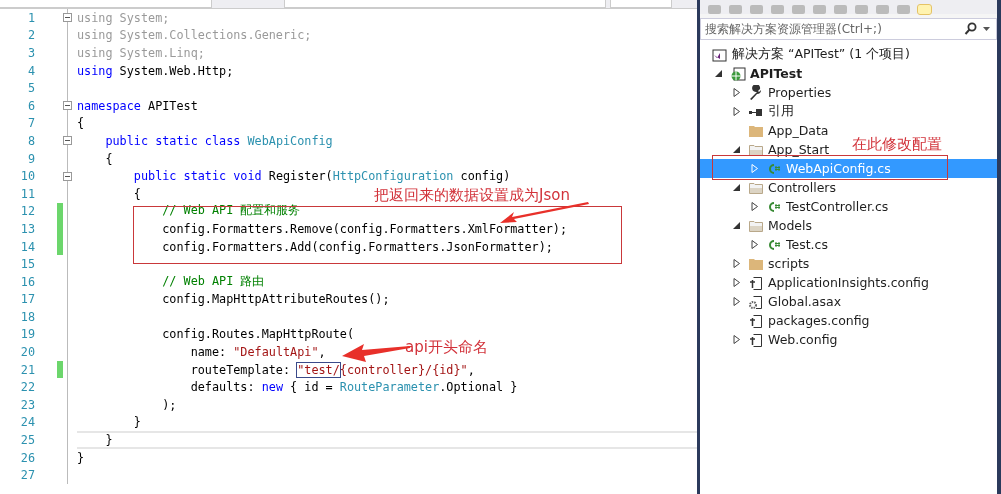  I want to click on tree-item: Global.asax, so click(771, 301).